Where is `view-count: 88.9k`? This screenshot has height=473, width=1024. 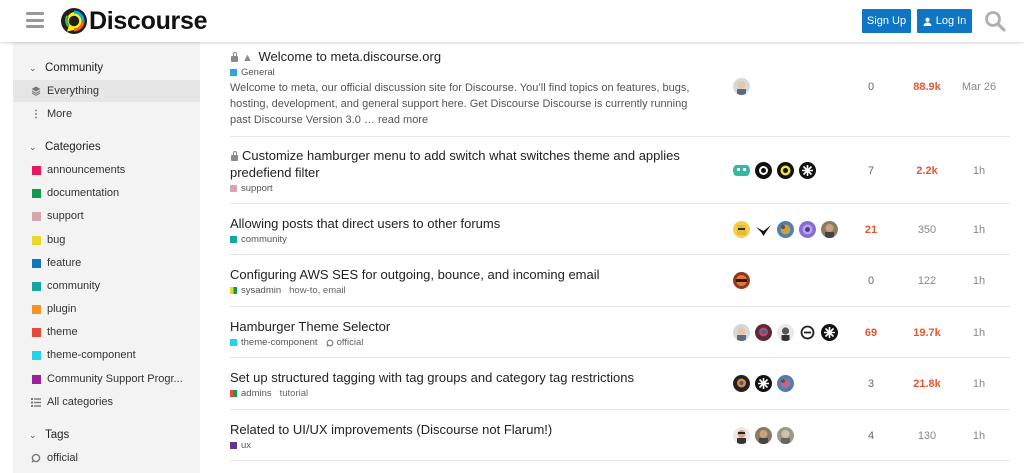 view-count: 88.9k is located at coordinates (927, 87).